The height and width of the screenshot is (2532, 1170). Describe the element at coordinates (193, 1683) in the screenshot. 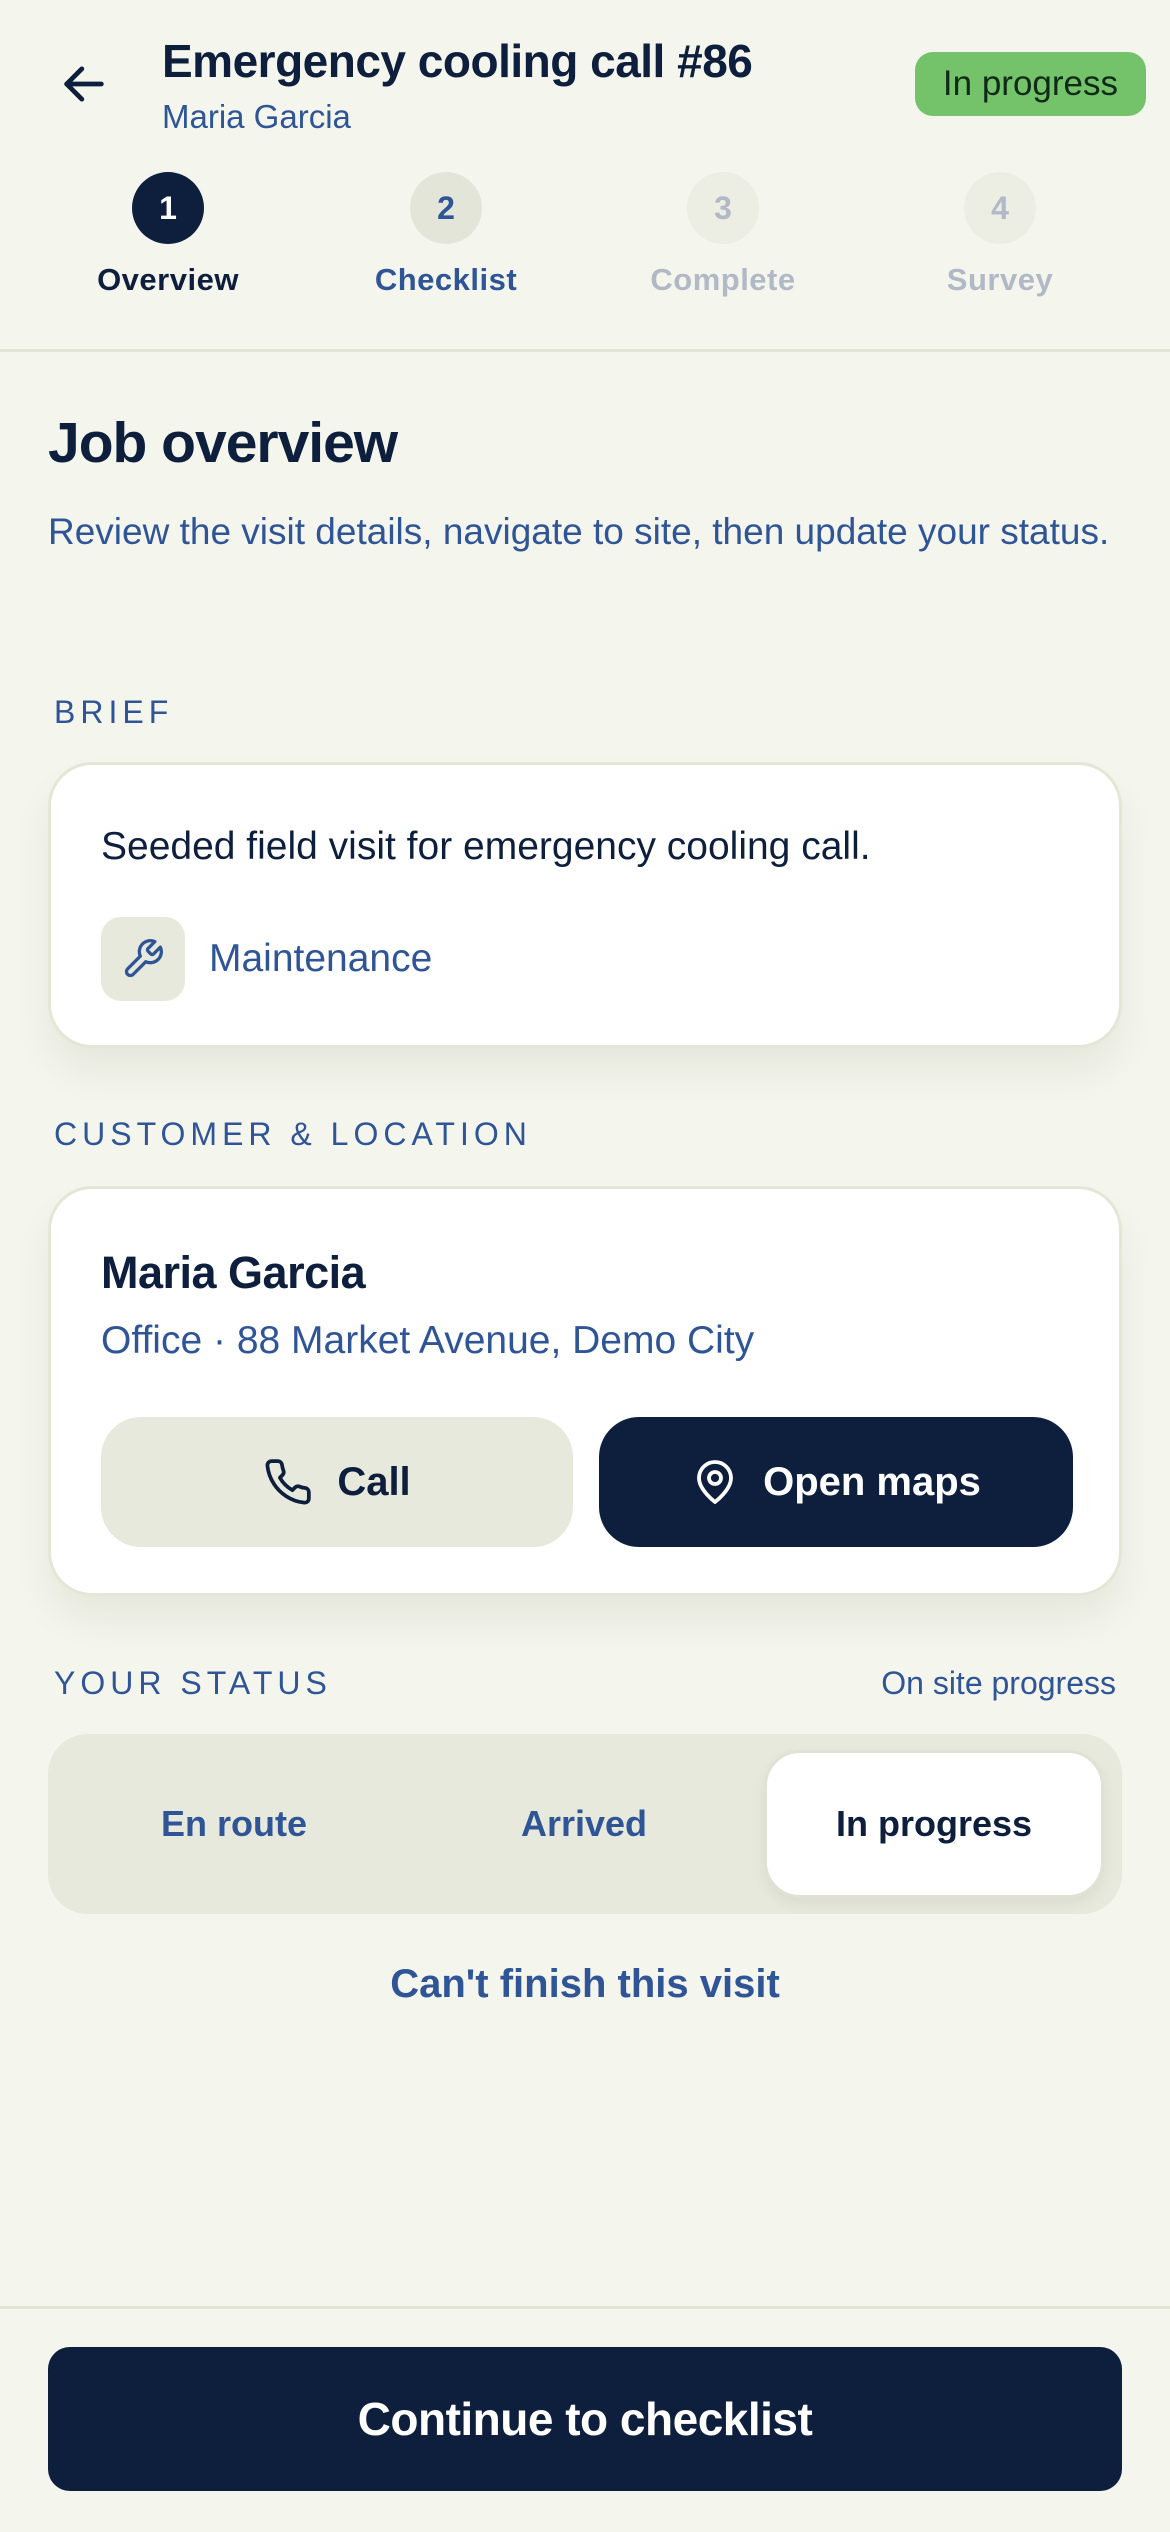

I see `status-section-label: YOUR STATUS` at that location.